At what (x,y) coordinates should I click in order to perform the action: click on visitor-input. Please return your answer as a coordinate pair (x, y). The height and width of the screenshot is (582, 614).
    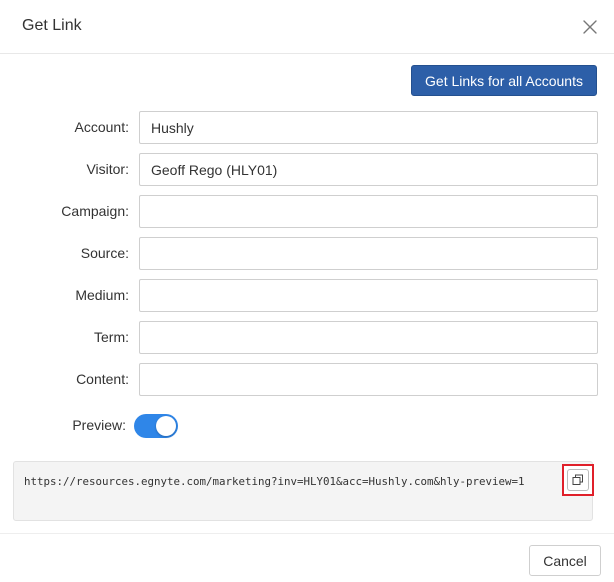
    Looking at the image, I should click on (368, 169).